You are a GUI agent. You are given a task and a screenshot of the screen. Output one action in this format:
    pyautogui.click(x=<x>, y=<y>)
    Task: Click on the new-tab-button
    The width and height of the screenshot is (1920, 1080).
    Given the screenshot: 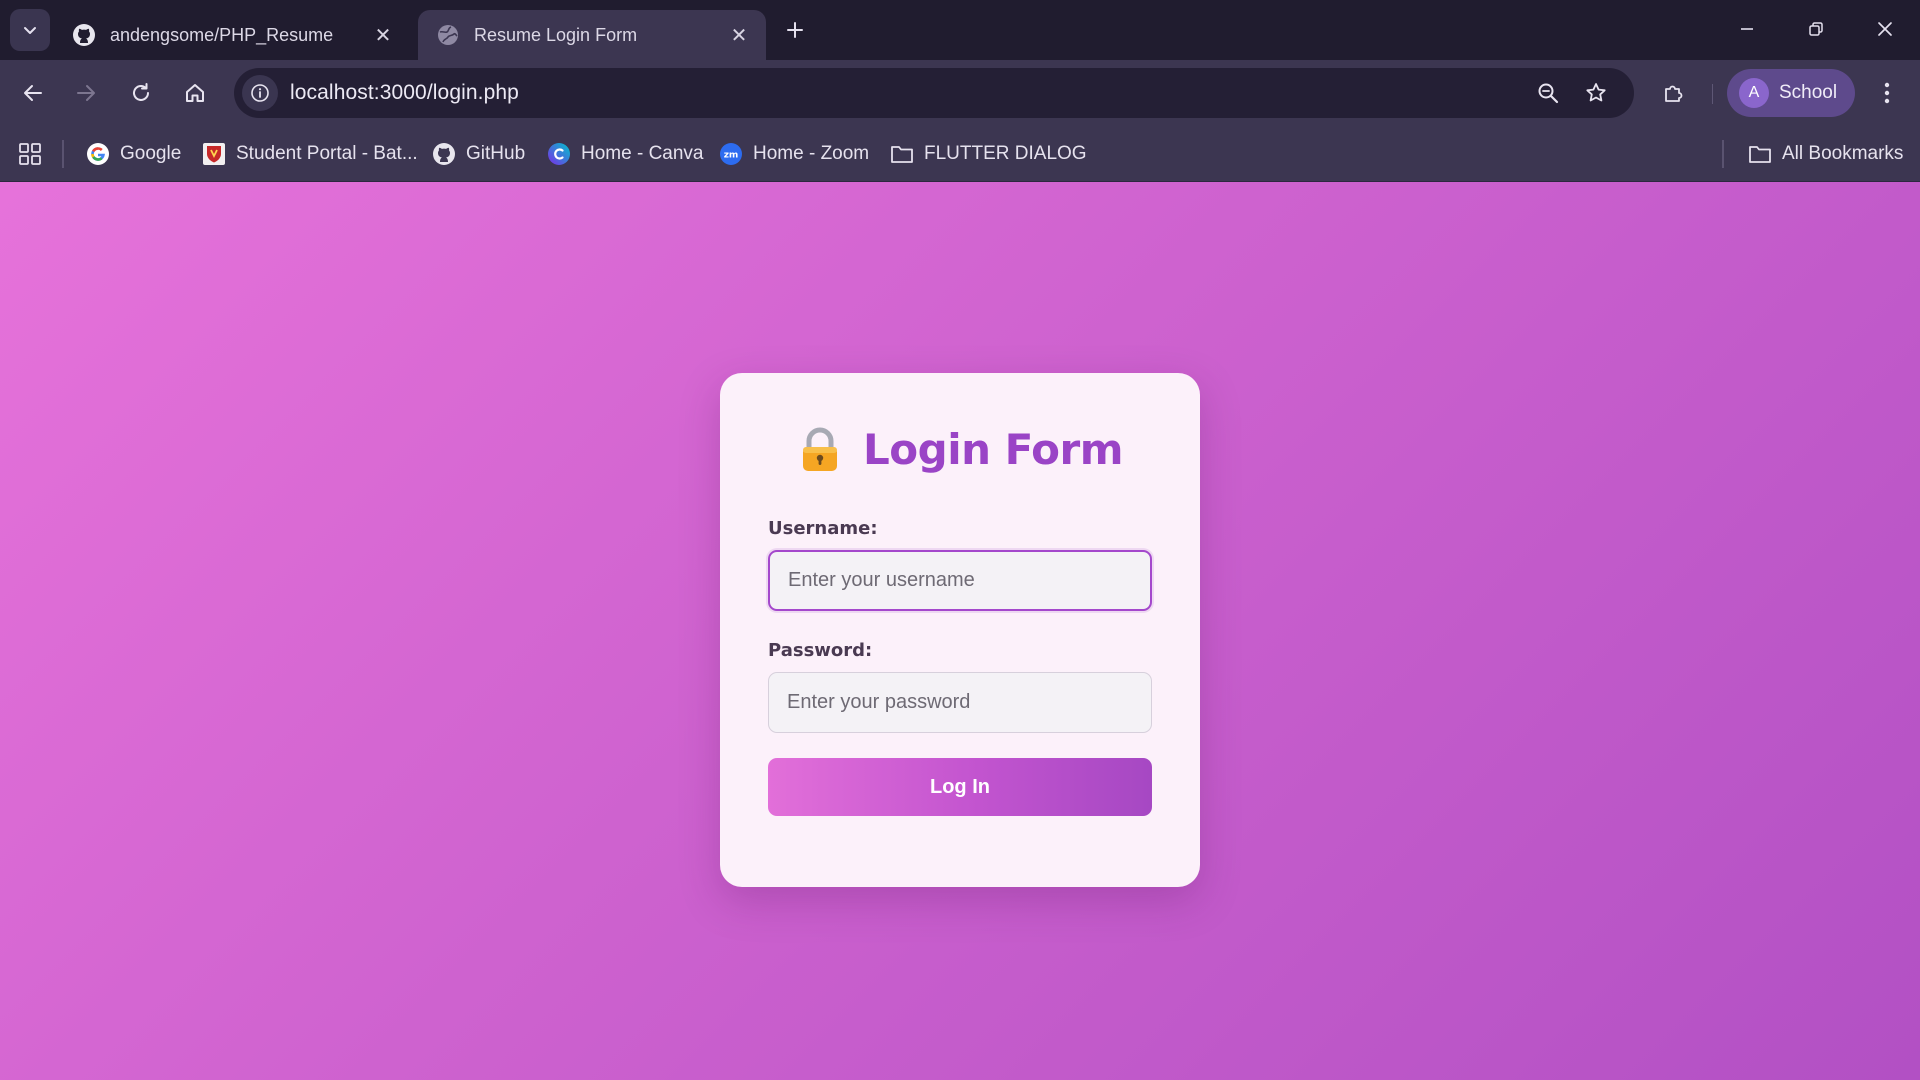 What is the action you would take?
    pyautogui.click(x=795, y=30)
    